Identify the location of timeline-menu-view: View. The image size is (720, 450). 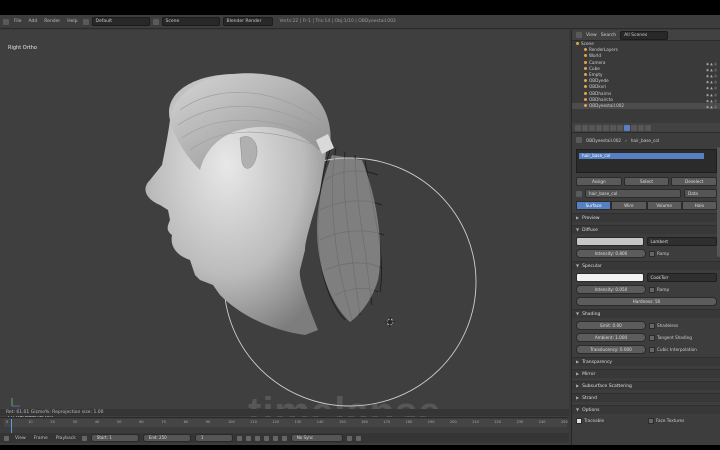
(20, 438).